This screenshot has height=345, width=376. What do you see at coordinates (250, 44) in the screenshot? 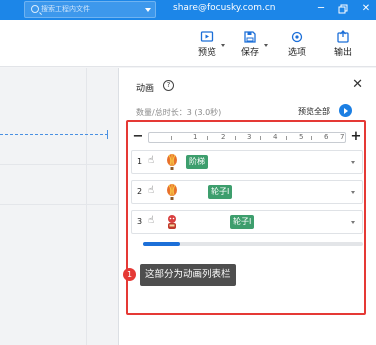
I see `save-button: 保存` at bounding box center [250, 44].